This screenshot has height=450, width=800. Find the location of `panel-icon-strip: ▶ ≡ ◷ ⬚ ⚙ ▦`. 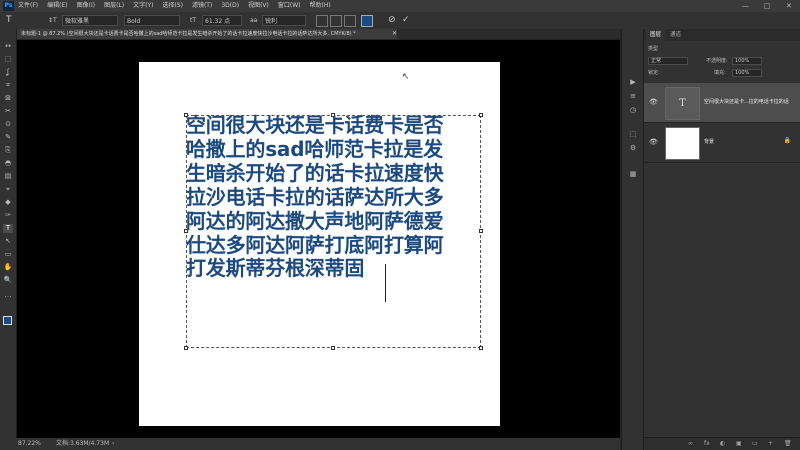

panel-icon-strip: ▶ ≡ ◷ ⬚ ⚙ ▦ is located at coordinates (632, 239).